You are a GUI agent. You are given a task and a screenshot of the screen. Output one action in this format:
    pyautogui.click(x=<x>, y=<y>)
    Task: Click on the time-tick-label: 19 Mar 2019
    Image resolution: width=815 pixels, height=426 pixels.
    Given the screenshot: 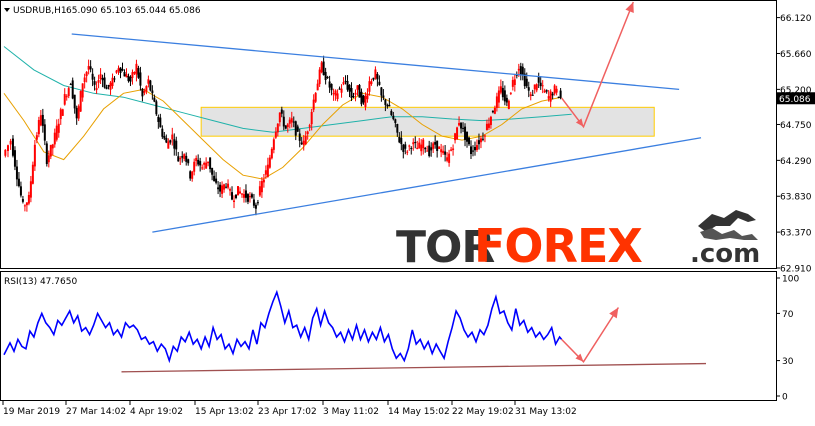 What is the action you would take?
    pyautogui.click(x=31, y=412)
    